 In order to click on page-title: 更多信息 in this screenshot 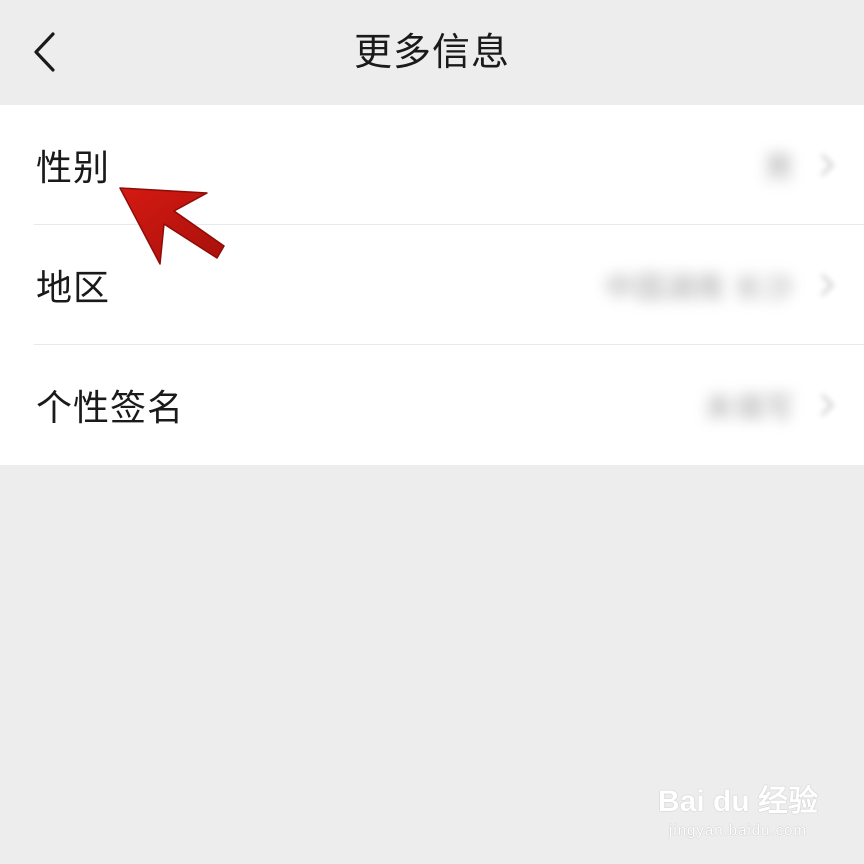, I will do `click(431, 52)`.